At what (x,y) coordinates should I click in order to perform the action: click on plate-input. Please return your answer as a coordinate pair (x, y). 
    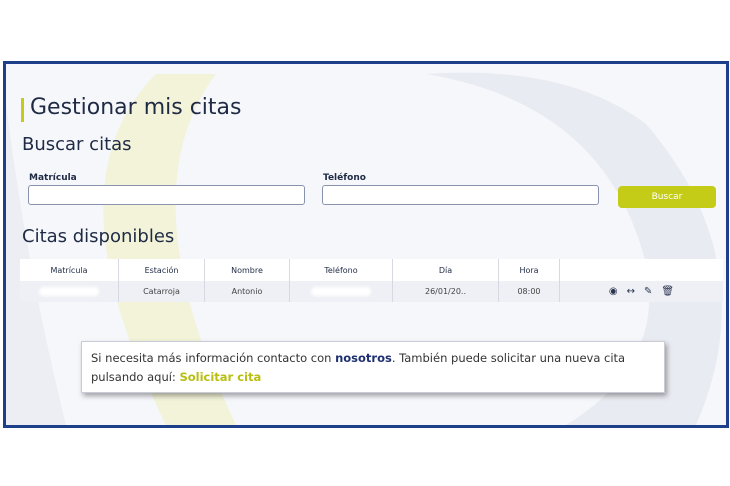
    Looking at the image, I should click on (166, 195).